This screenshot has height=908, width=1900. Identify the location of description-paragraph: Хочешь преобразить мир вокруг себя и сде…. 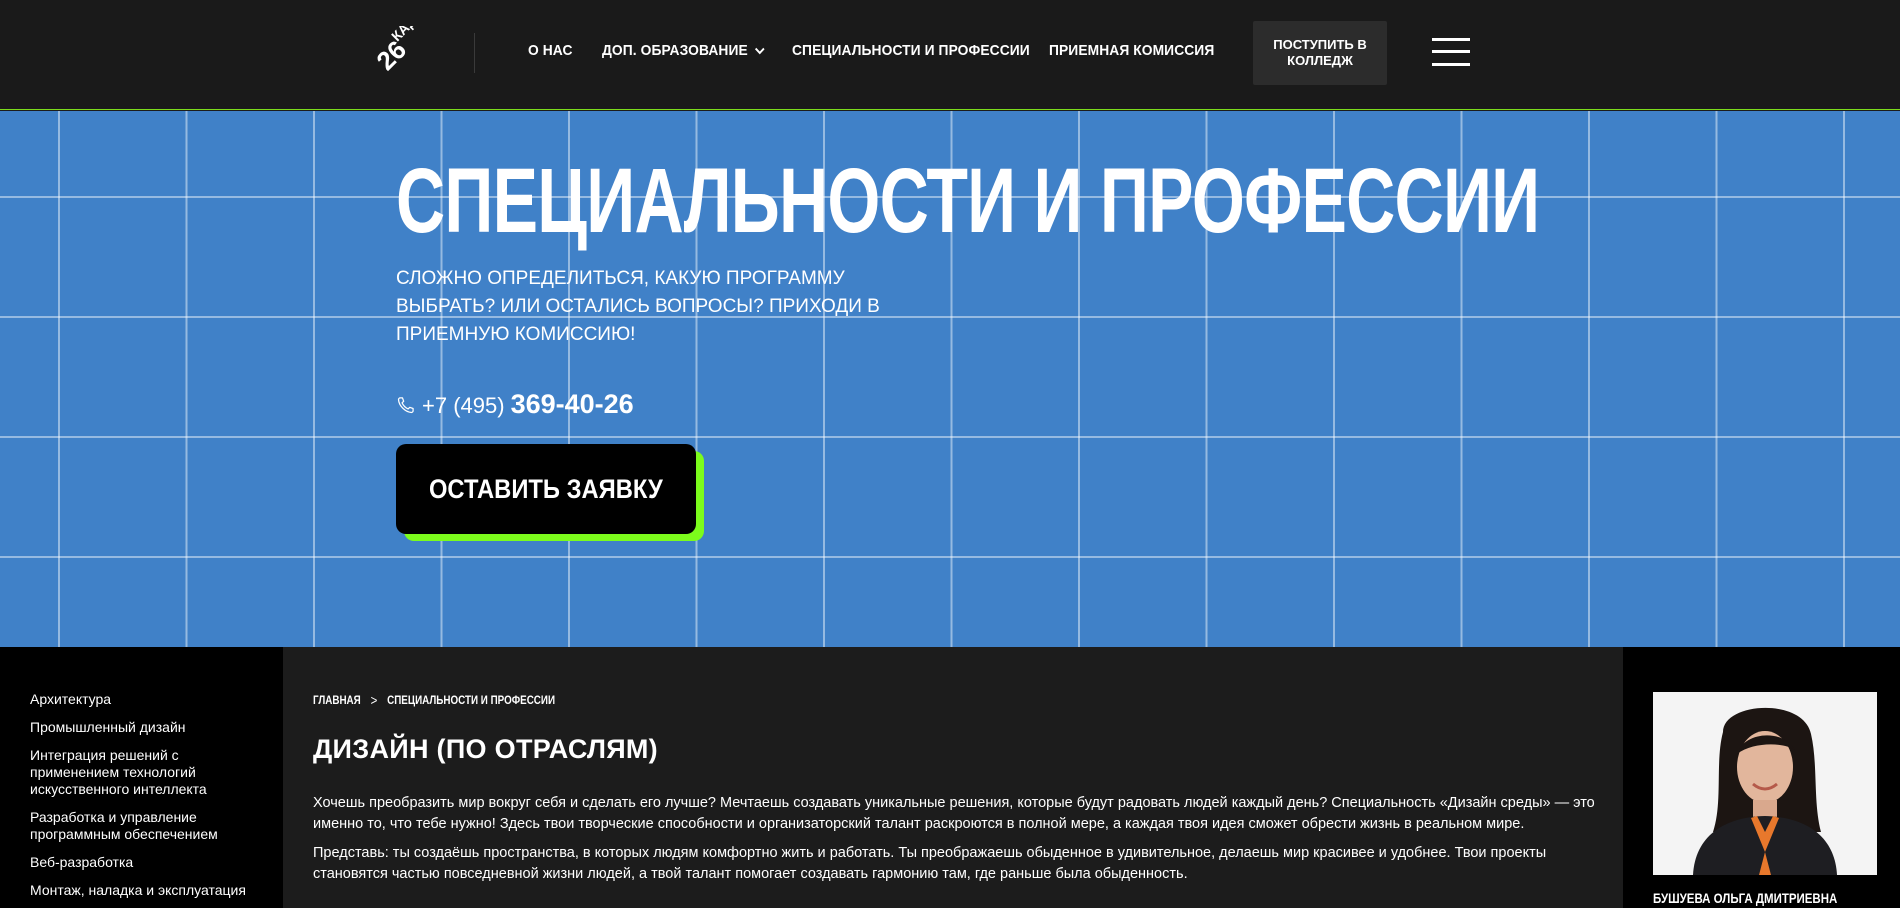
(954, 813).